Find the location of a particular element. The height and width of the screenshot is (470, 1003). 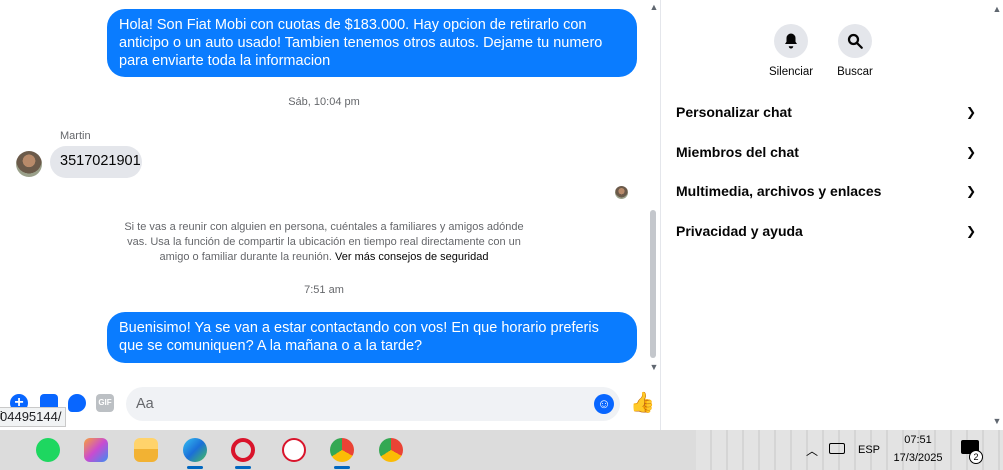

chrome-profile-icon is located at coordinates (342, 450).